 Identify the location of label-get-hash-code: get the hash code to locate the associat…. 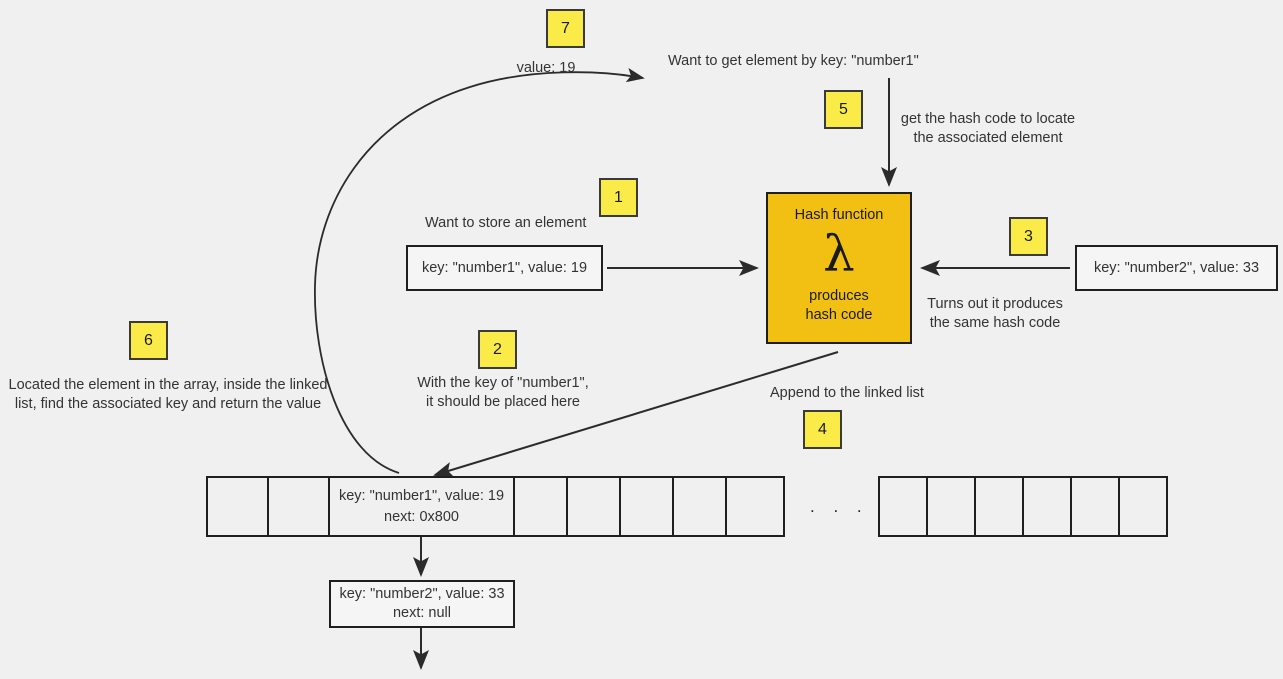
(988, 128).